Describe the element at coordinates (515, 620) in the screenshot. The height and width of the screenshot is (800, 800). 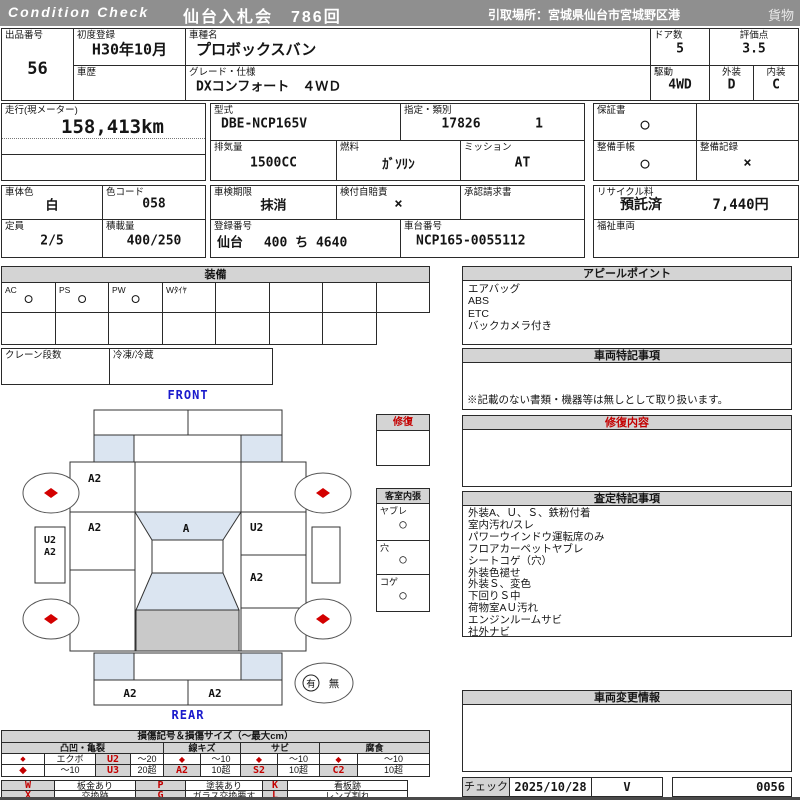
I see `assessment-item: エンジンルームサビ` at that location.